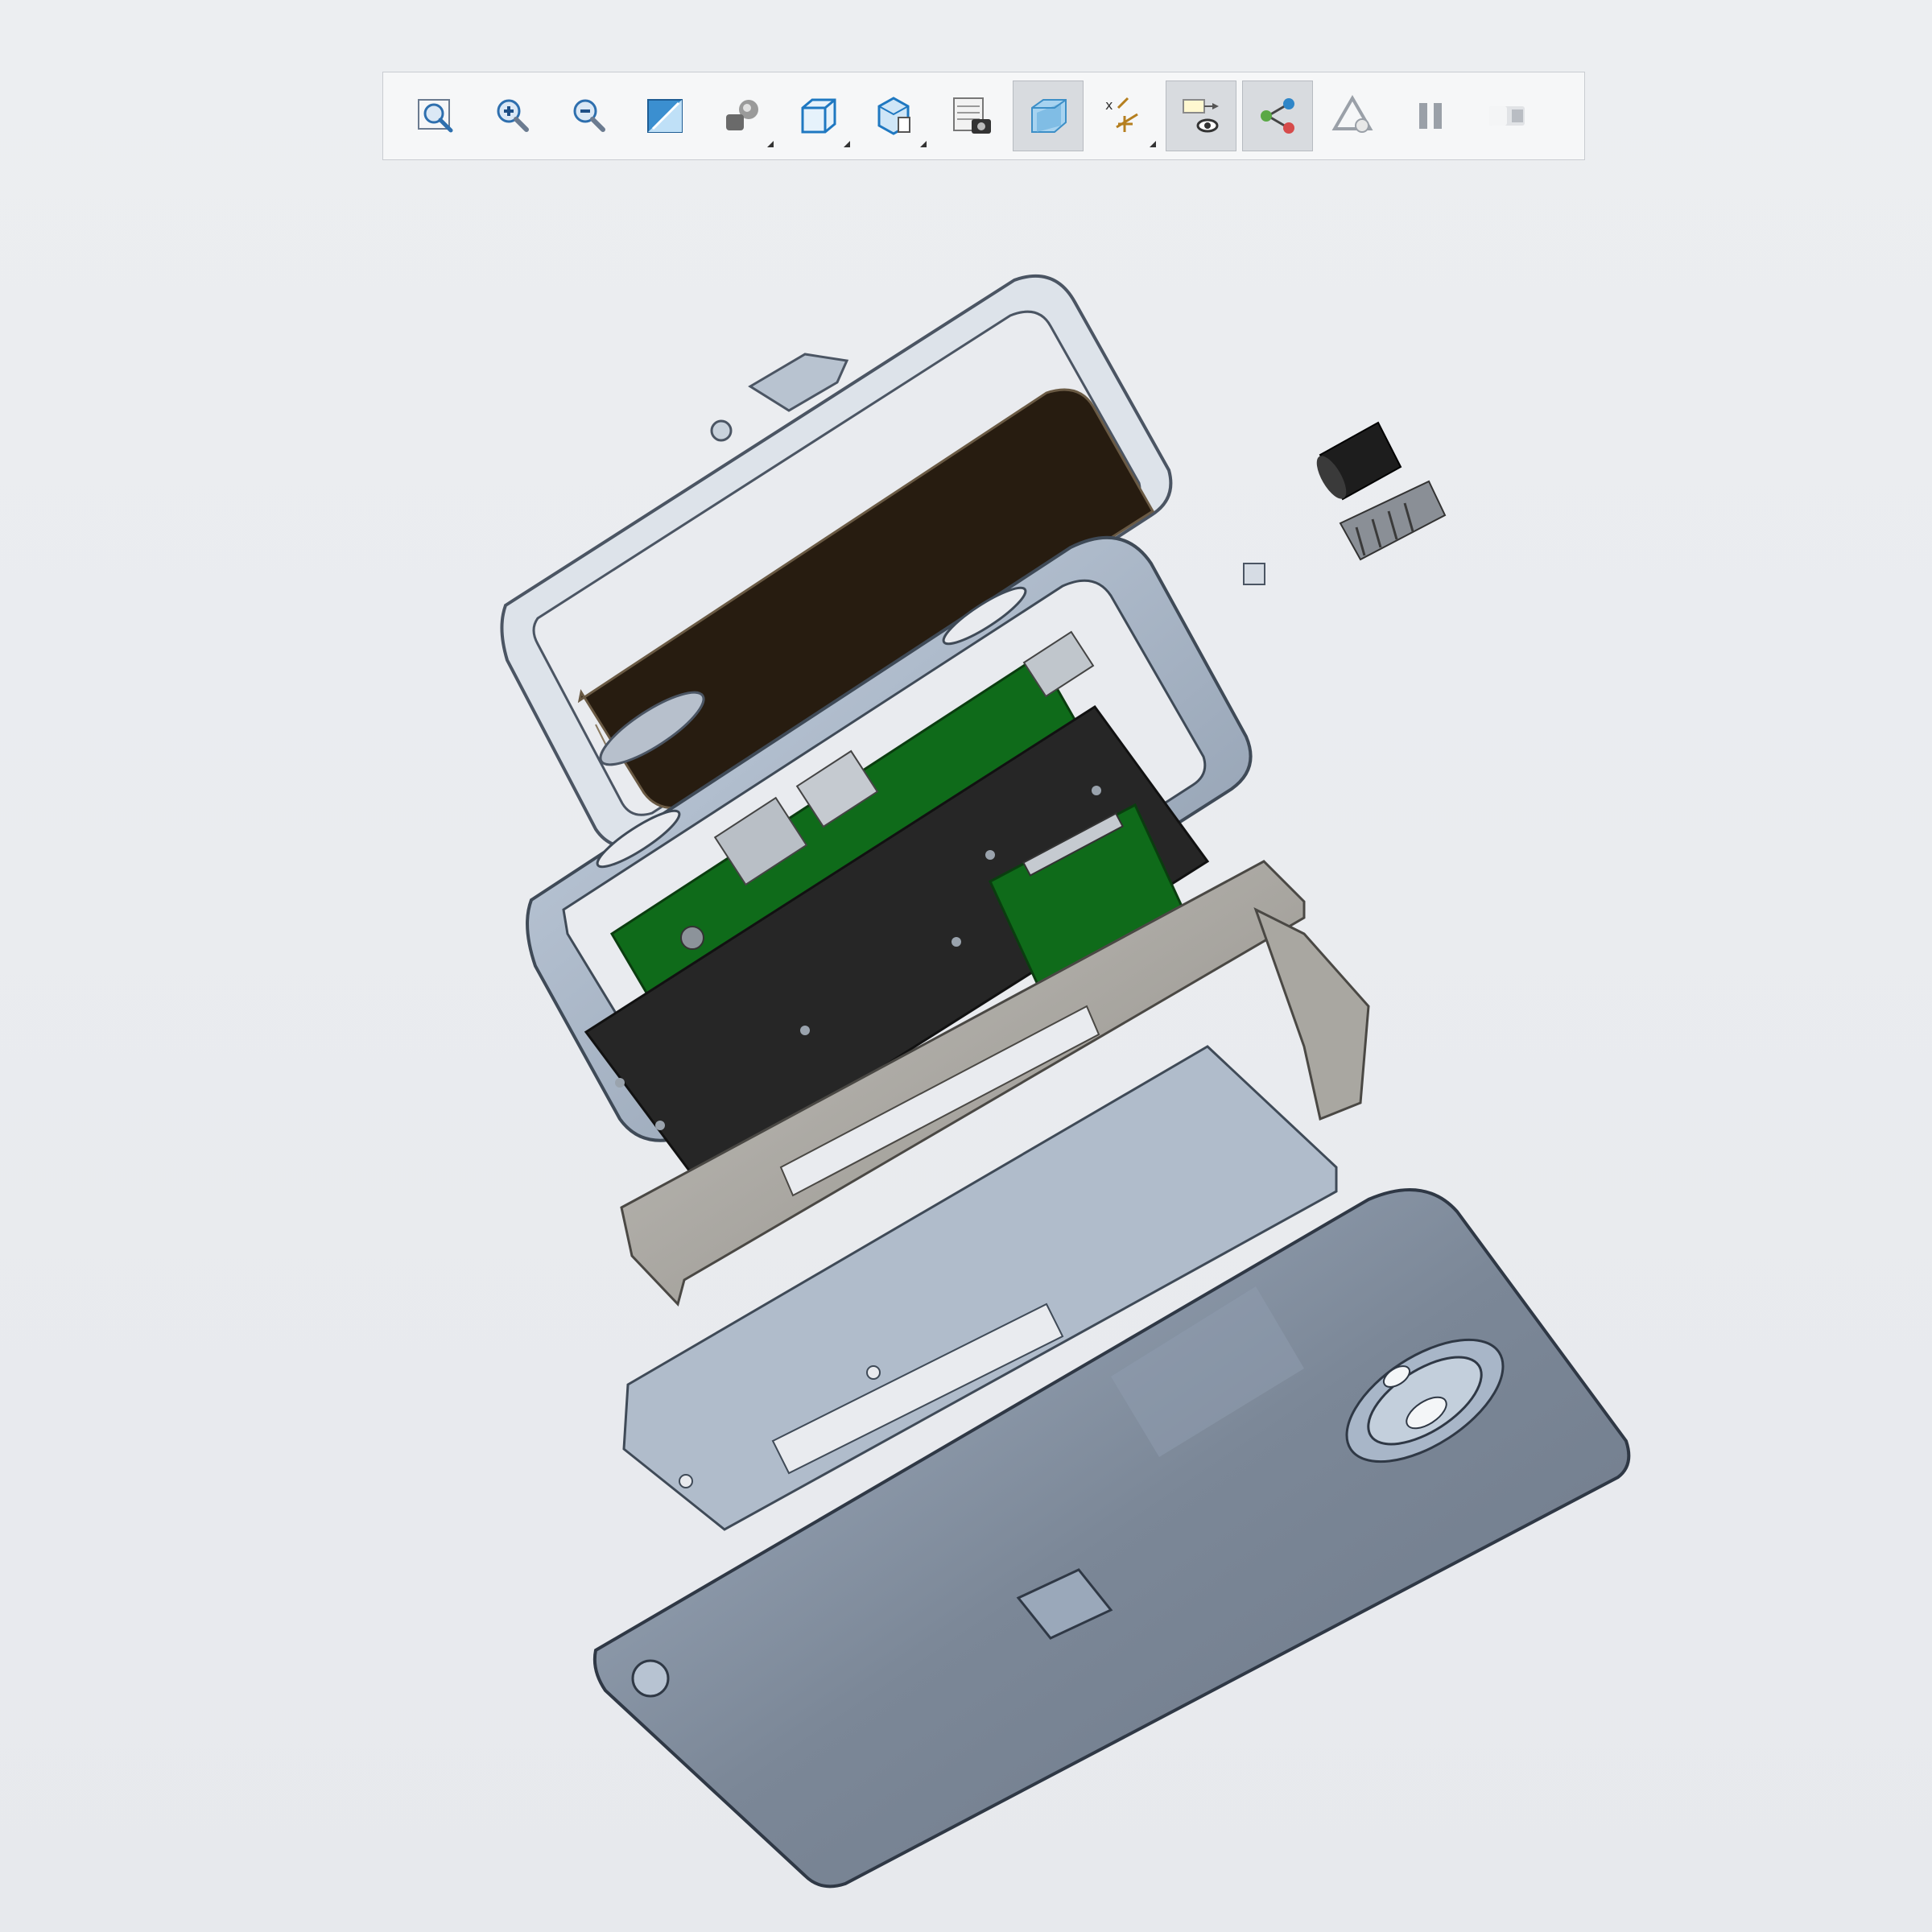 The width and height of the screenshot is (1932, 1932). Describe the element at coordinates (1254, 574) in the screenshot. I see `small-screw` at that location.